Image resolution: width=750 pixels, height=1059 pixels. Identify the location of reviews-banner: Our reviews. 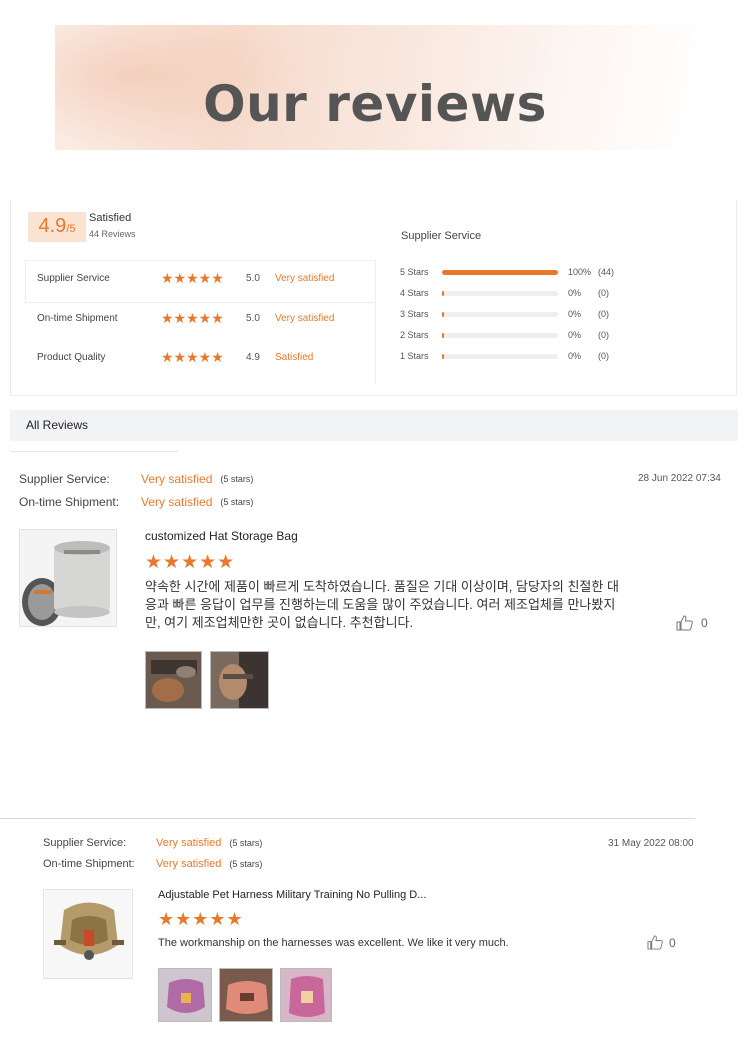
(375, 87).